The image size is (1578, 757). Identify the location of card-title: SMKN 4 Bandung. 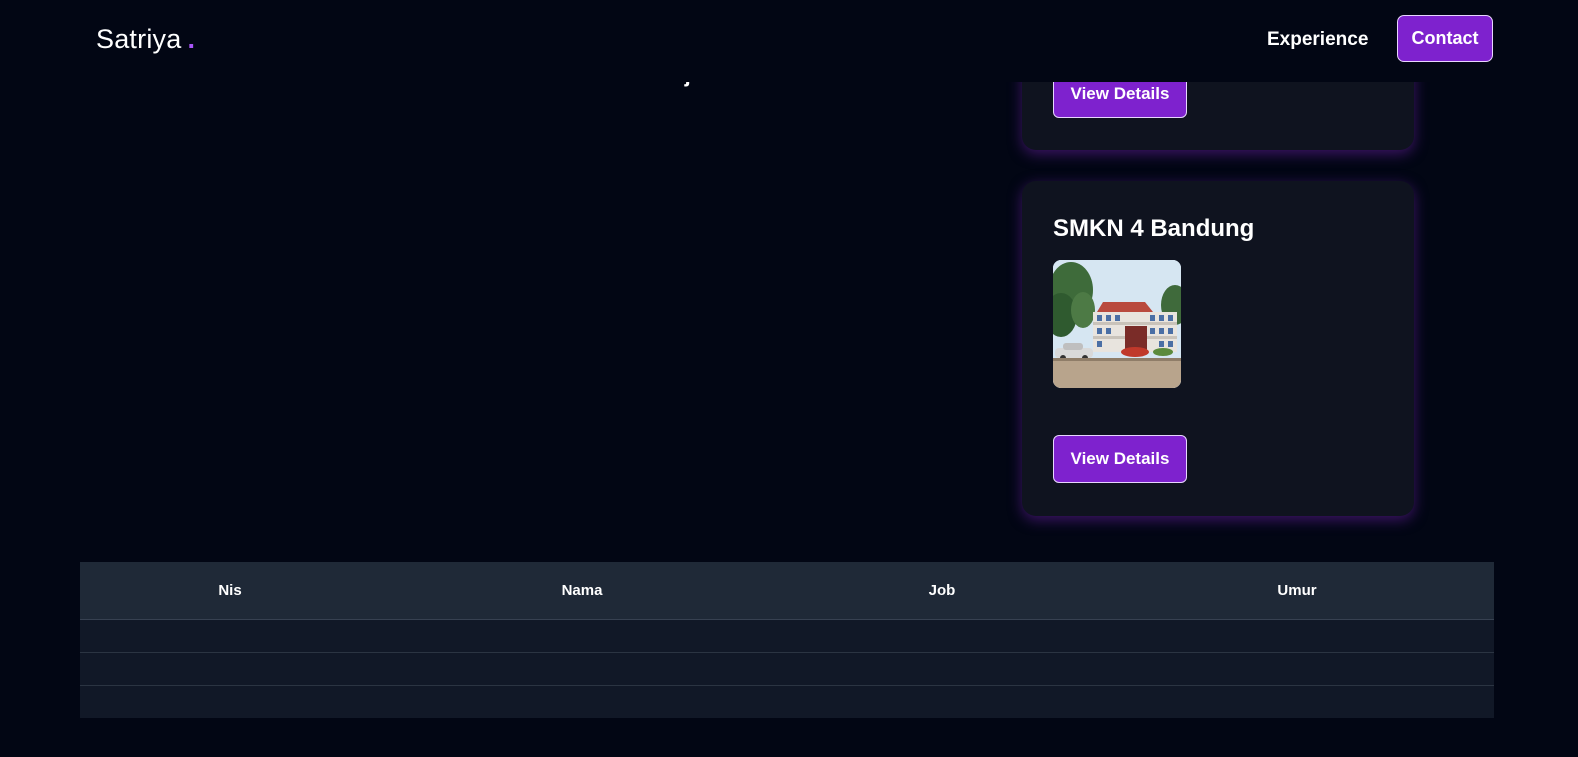
(1154, 228).